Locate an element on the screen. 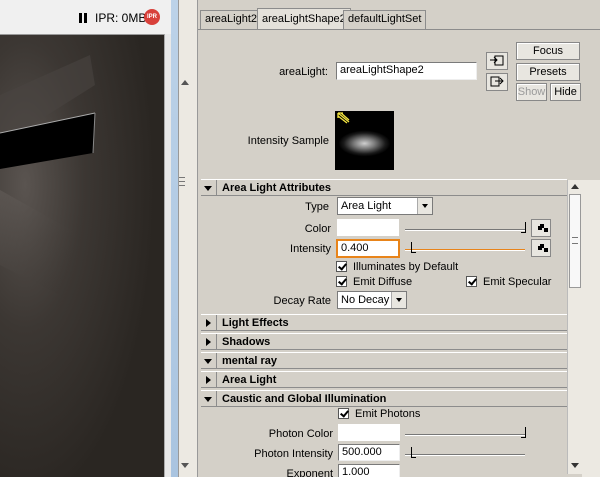 This screenshot has width=600, height=477. intensity-label: Intensity is located at coordinates (310, 249).